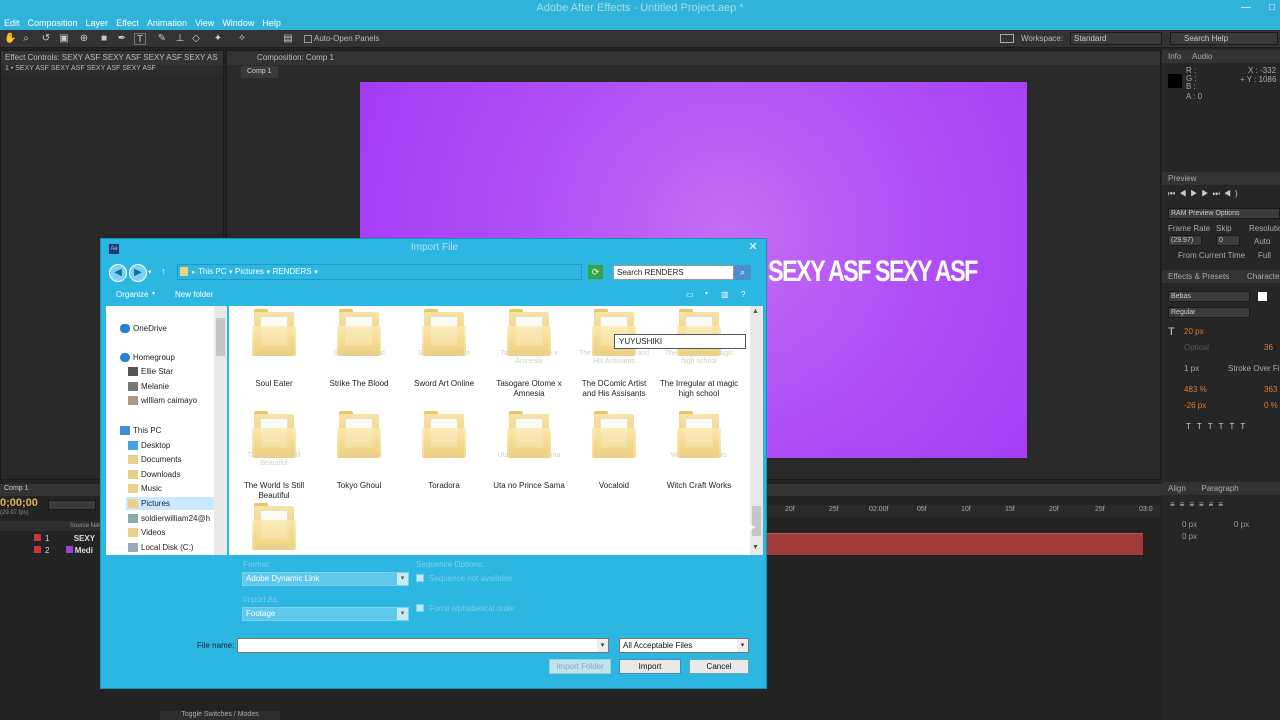 Image resolution: width=1280 pixels, height=720 pixels. What do you see at coordinates (1174, 56) in the screenshot?
I see `info-tab: Info` at bounding box center [1174, 56].